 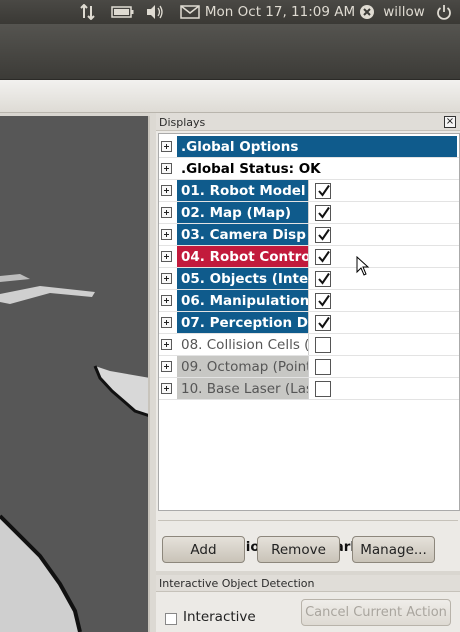 What do you see at coordinates (171, 619) in the screenshot?
I see `interactive-checkbox` at bounding box center [171, 619].